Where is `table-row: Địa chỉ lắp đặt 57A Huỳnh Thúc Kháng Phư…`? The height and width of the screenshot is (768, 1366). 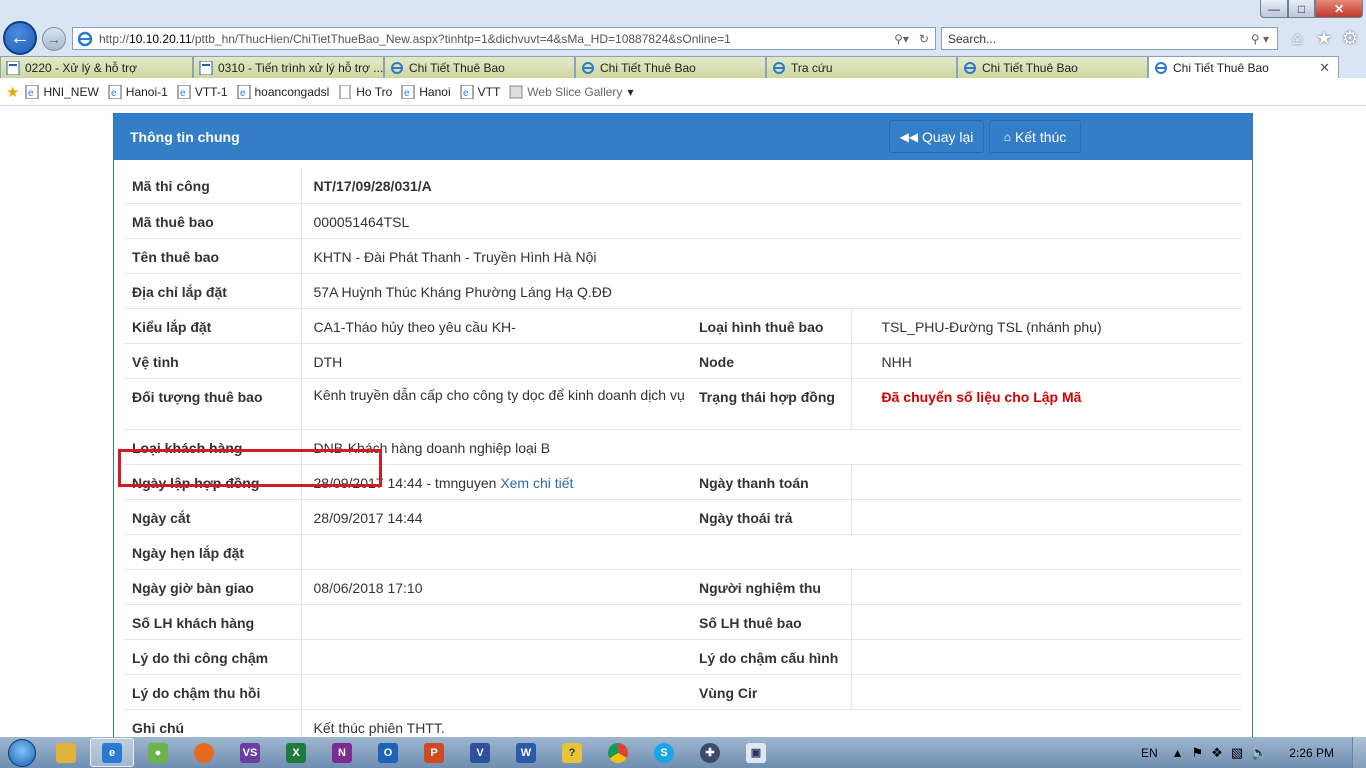 table-row: Địa chỉ lắp đặt 57A Huỳnh Thúc Kháng Phư… is located at coordinates (682, 290).